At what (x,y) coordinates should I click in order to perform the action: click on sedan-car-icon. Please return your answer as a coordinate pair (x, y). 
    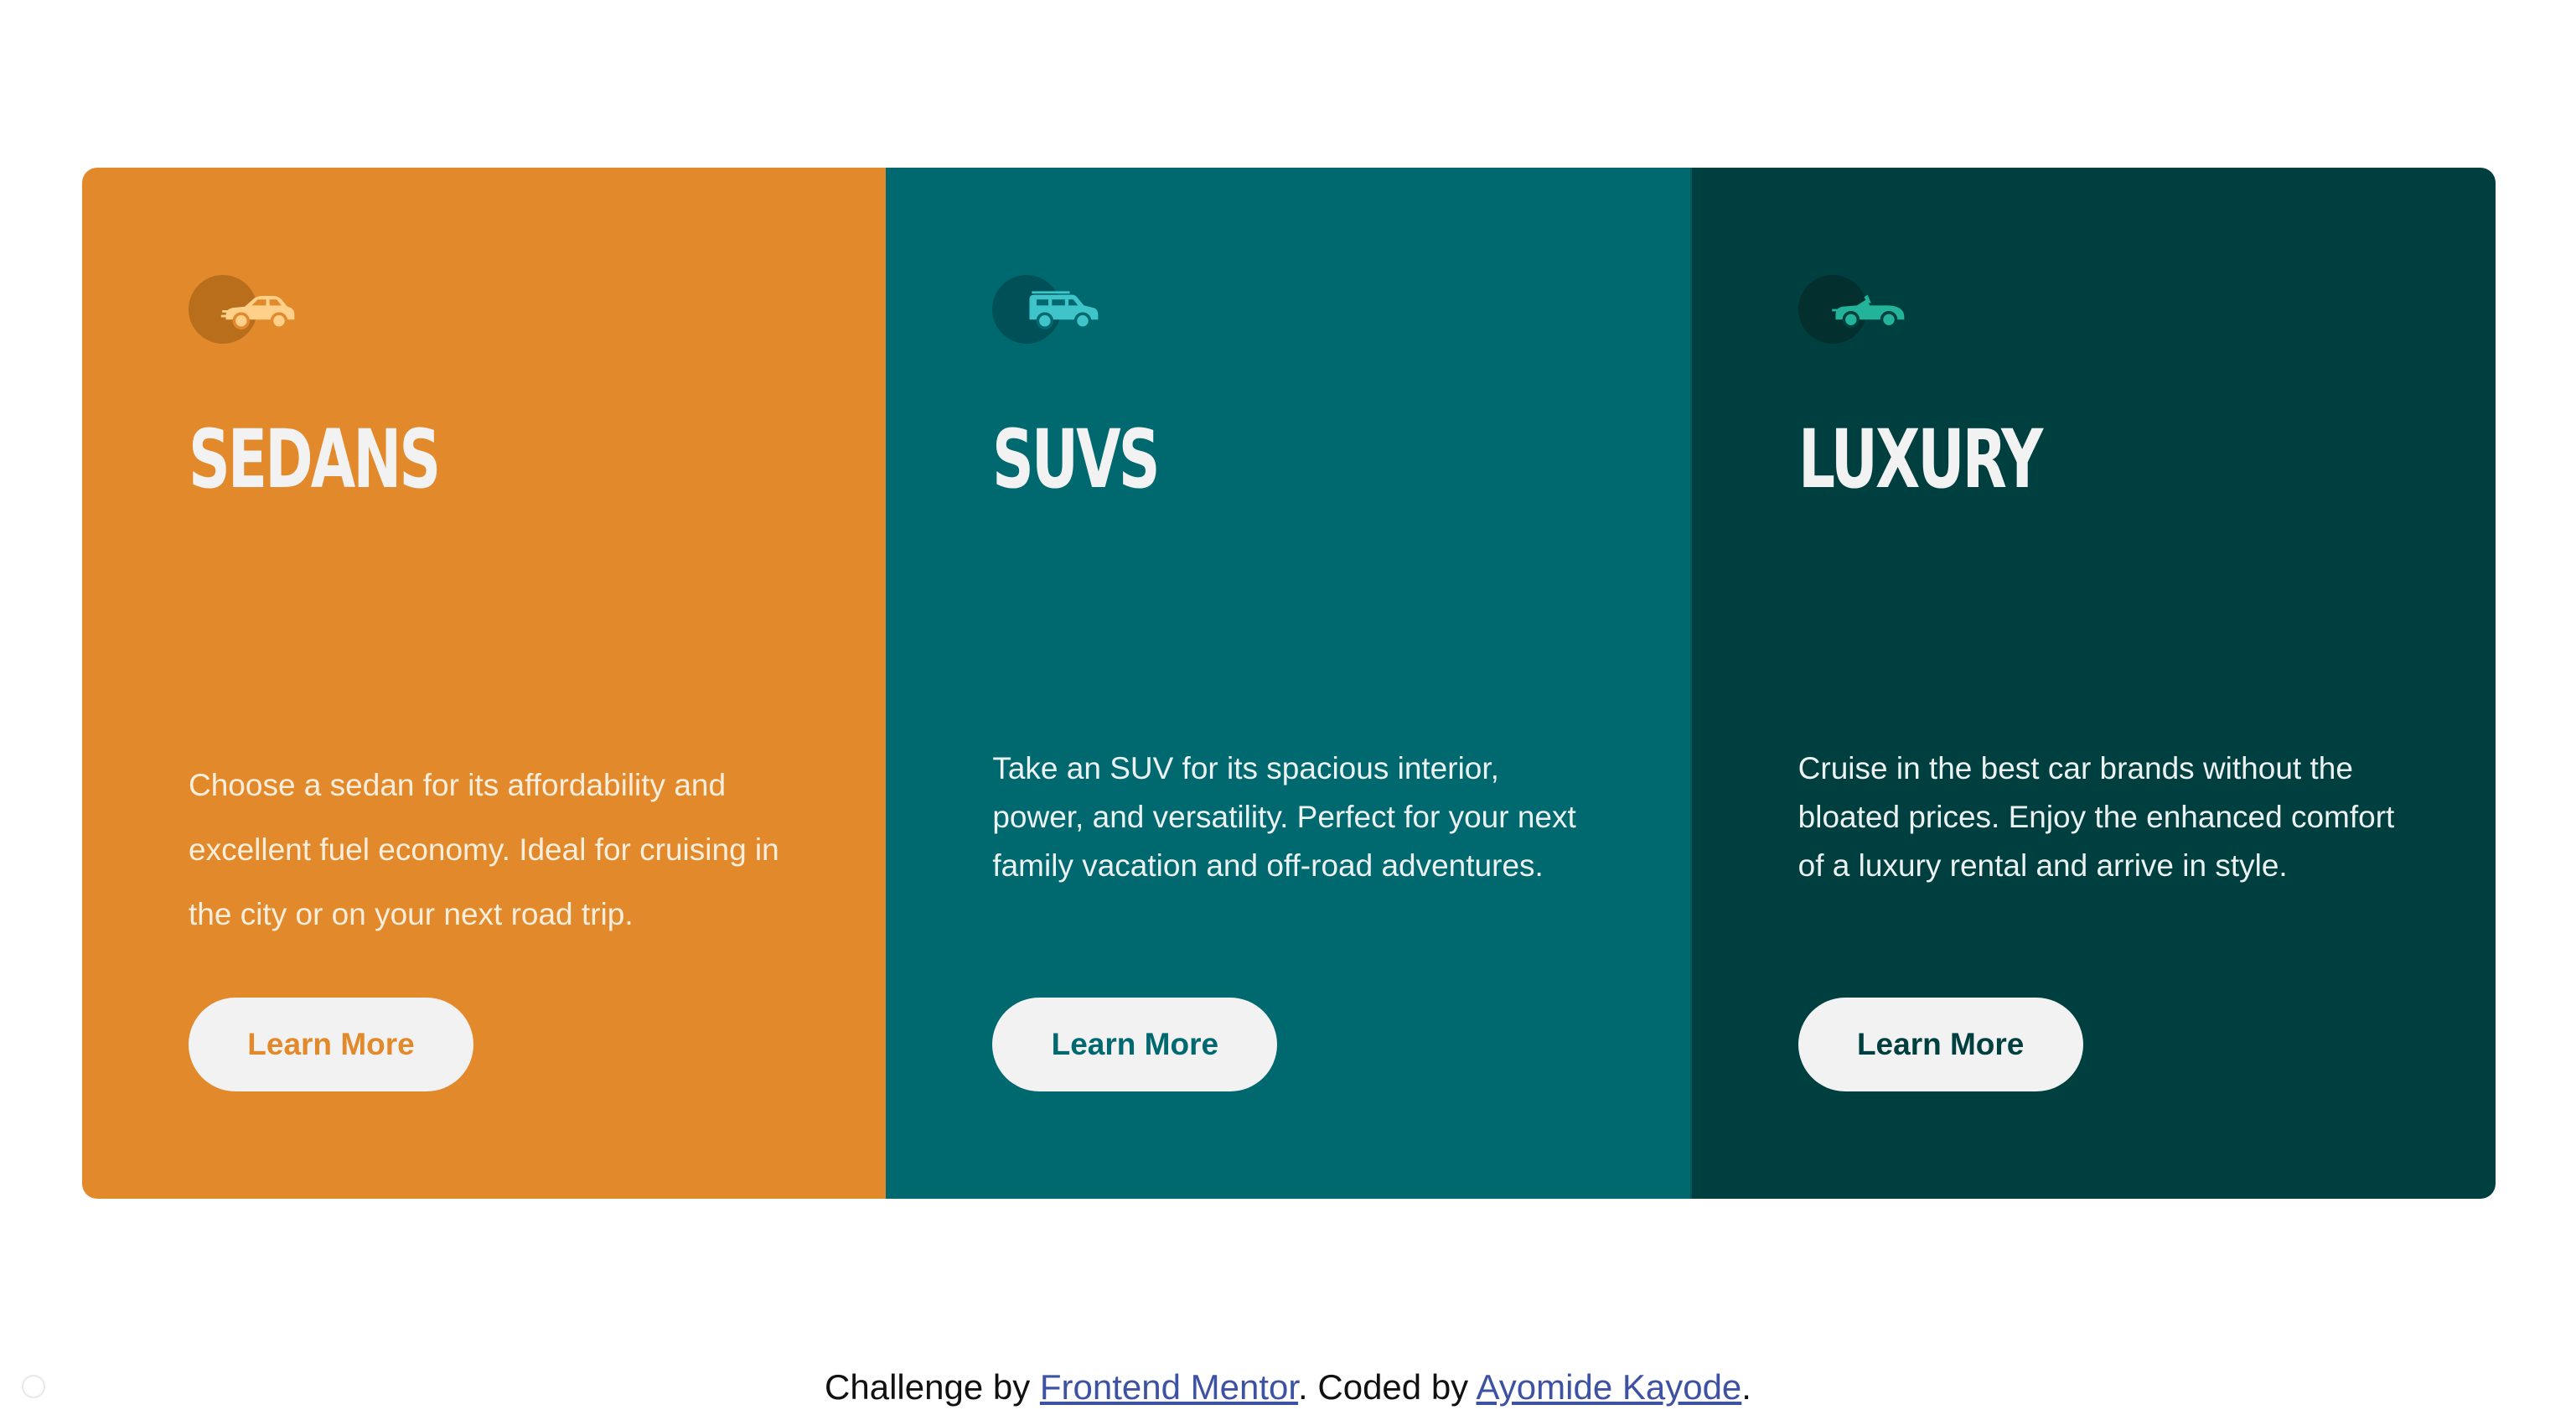
    Looking at the image, I should click on (247, 311).